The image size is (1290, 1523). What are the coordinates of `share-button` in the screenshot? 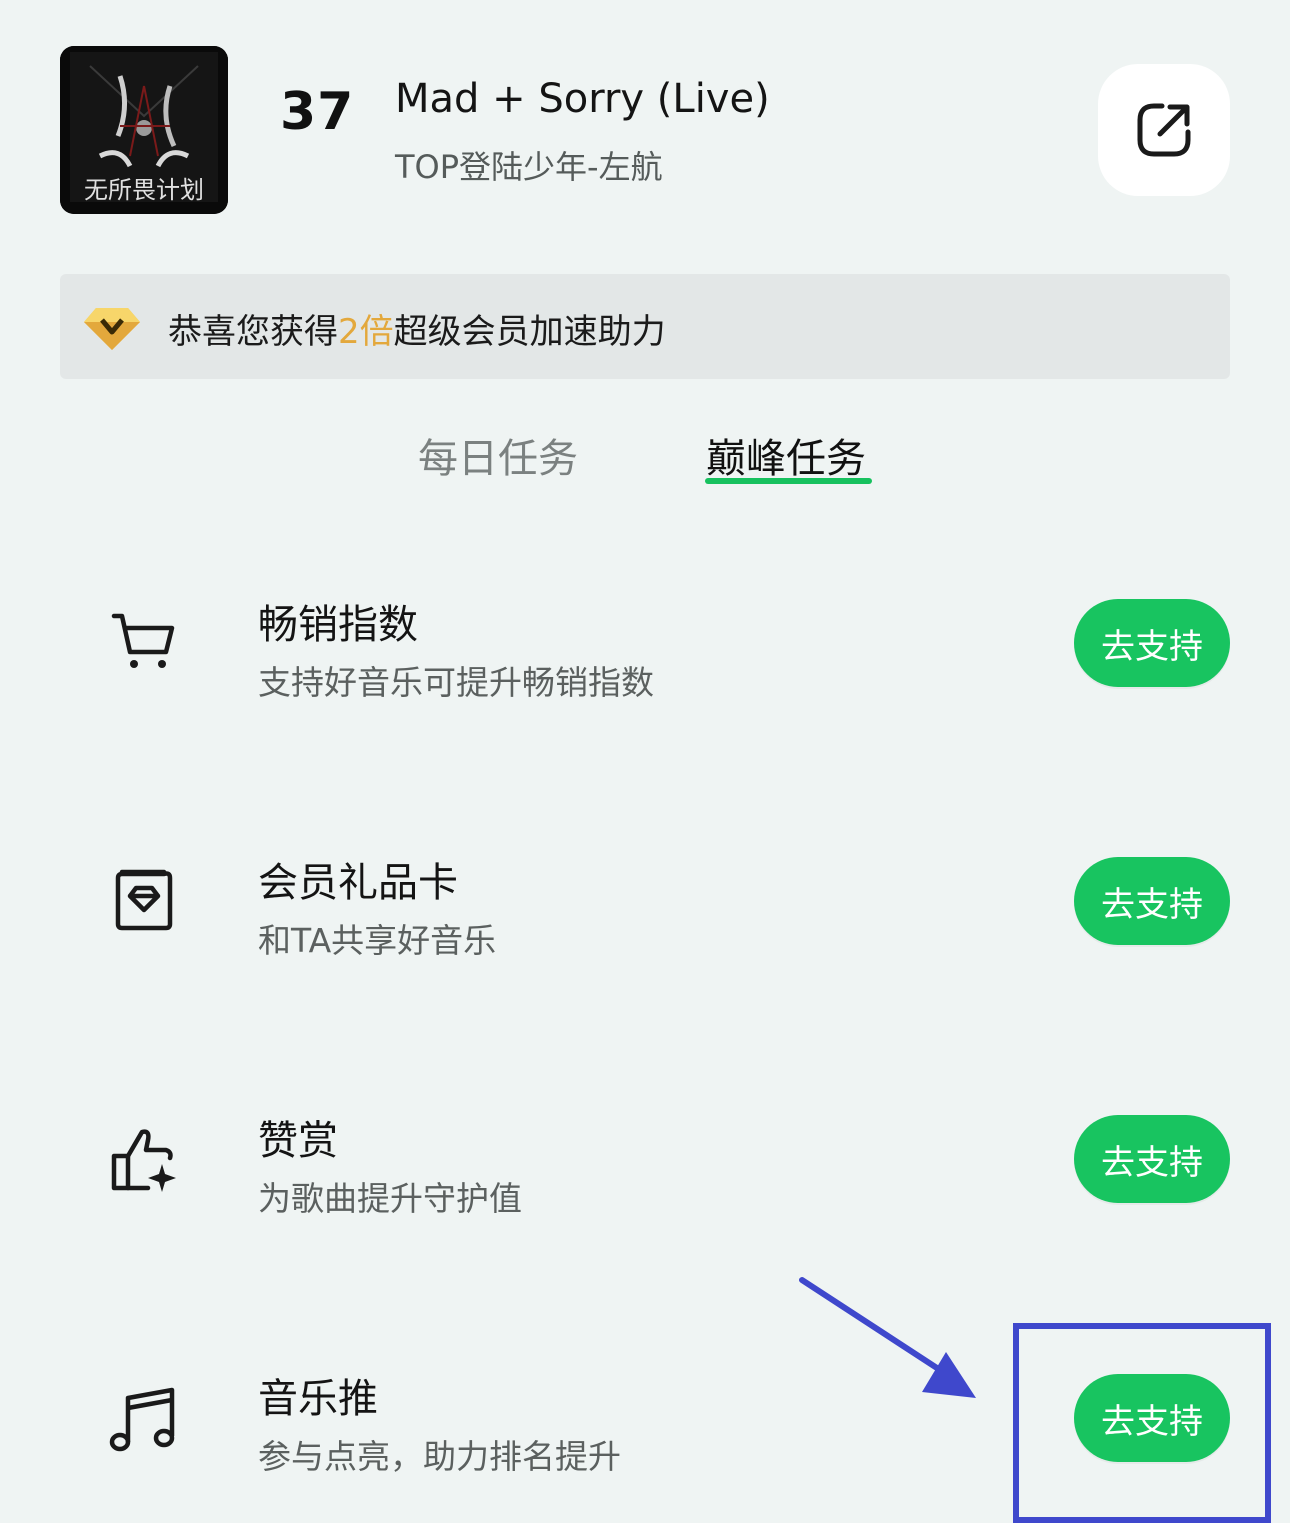 It's located at (1164, 130).